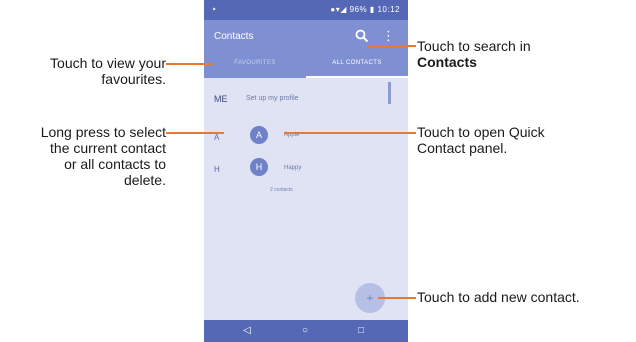 This screenshot has width=636, height=342. I want to click on app-title: Contacts, so click(234, 36).